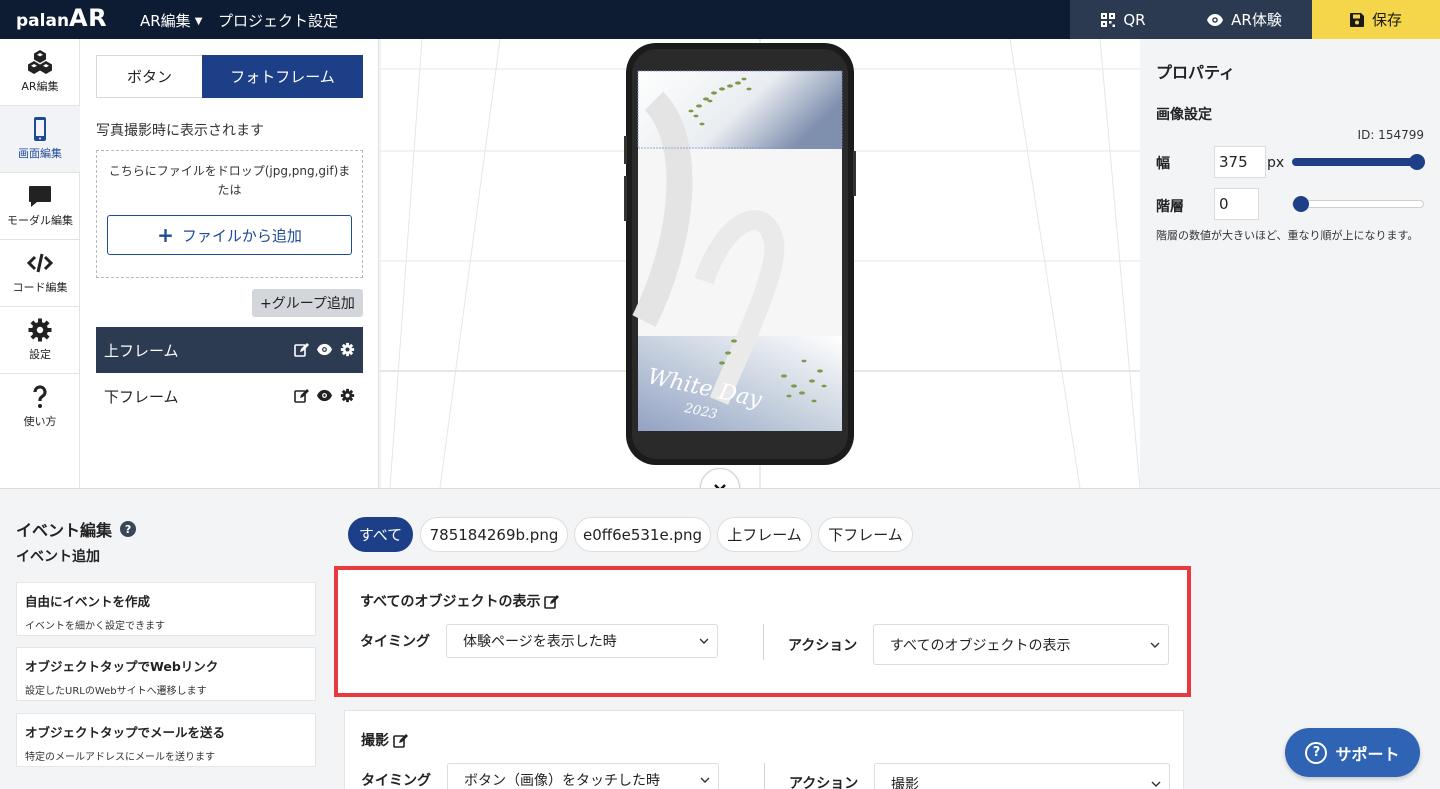 The image size is (1440, 789). Describe the element at coordinates (375, 741) in the screenshot. I see `event-title-text: 撮影` at that location.